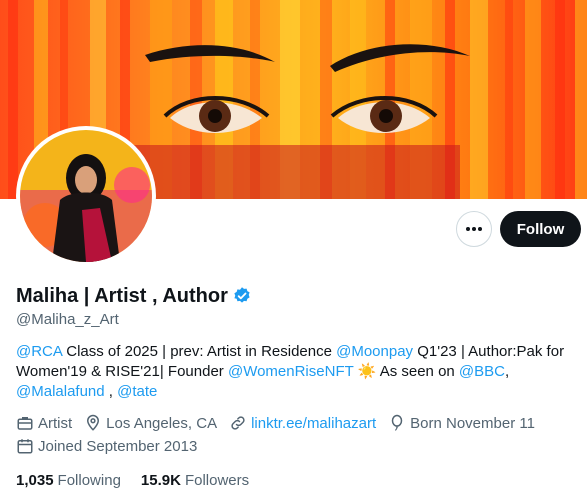 The image size is (587, 497). Describe the element at coordinates (540, 229) in the screenshot. I see `follow-button: Follow` at that location.